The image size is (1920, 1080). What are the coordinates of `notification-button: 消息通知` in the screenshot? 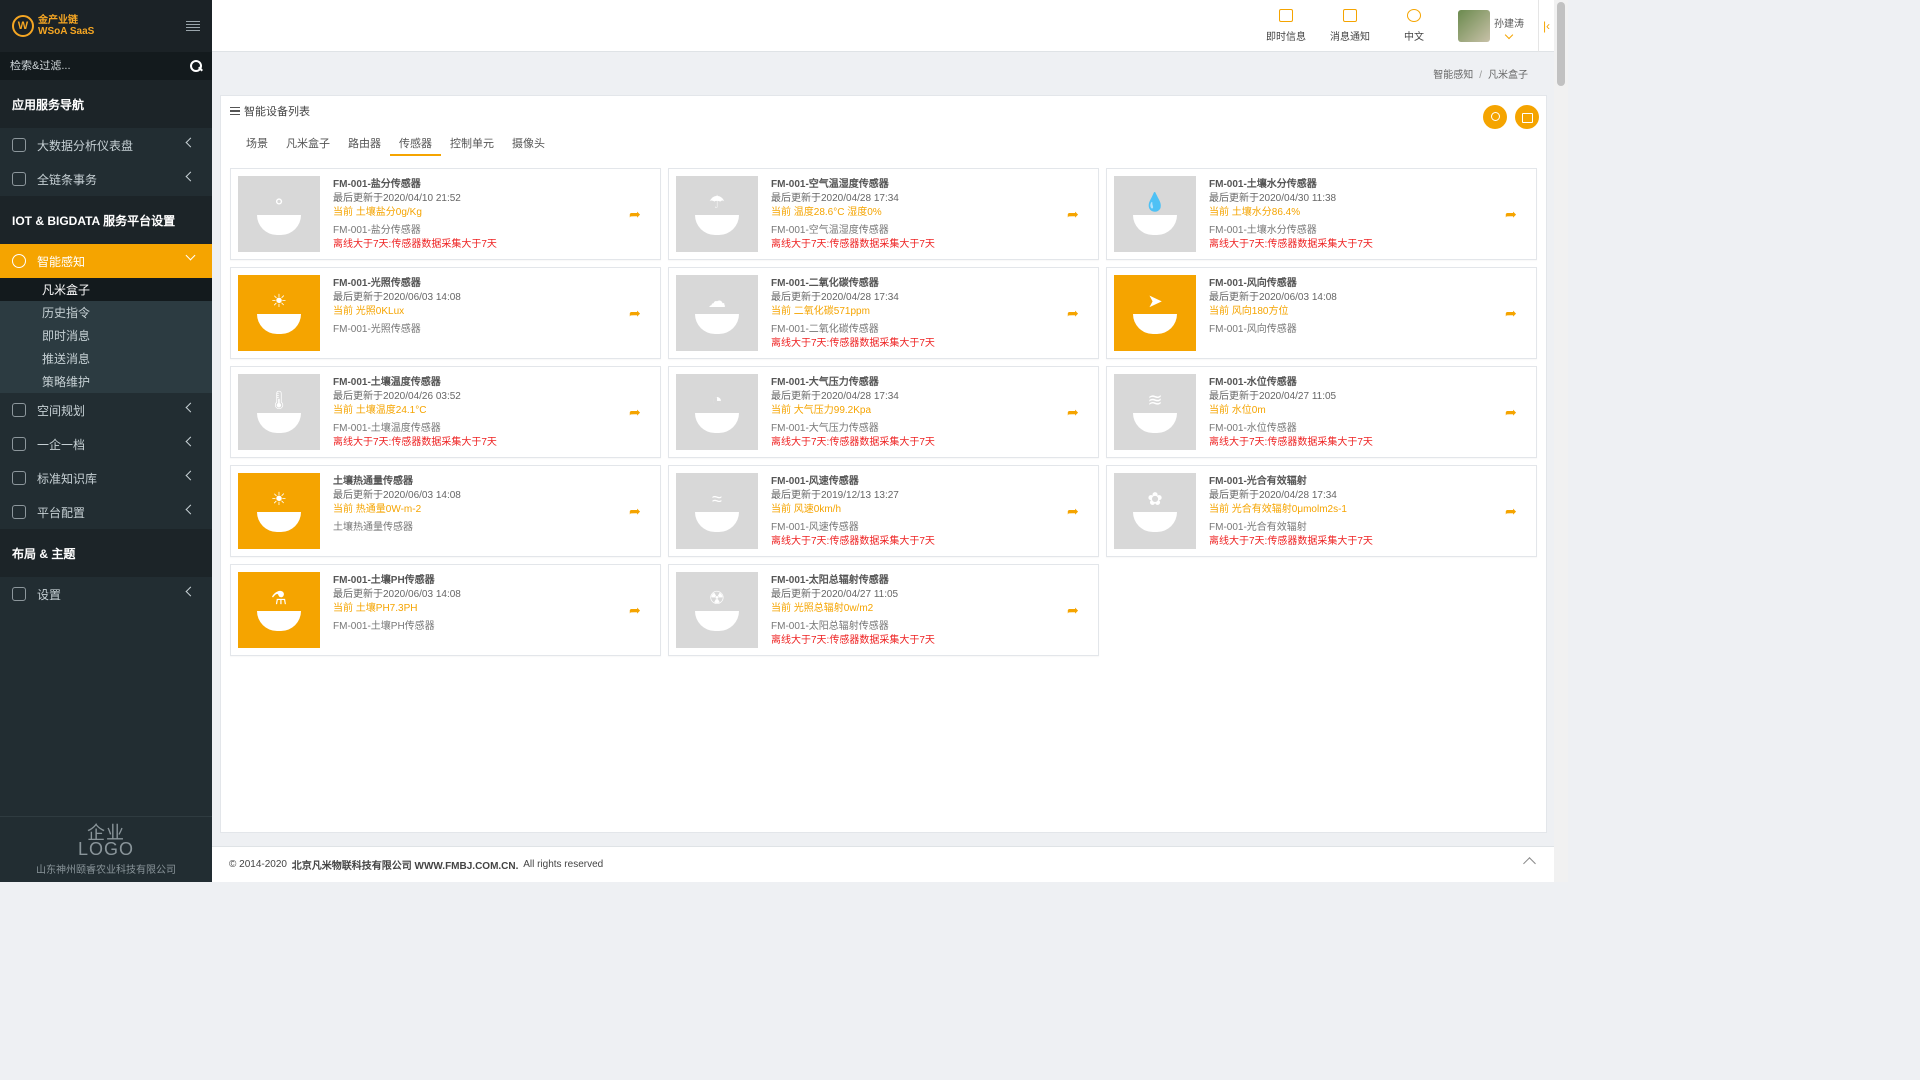 It's located at (1350, 26).